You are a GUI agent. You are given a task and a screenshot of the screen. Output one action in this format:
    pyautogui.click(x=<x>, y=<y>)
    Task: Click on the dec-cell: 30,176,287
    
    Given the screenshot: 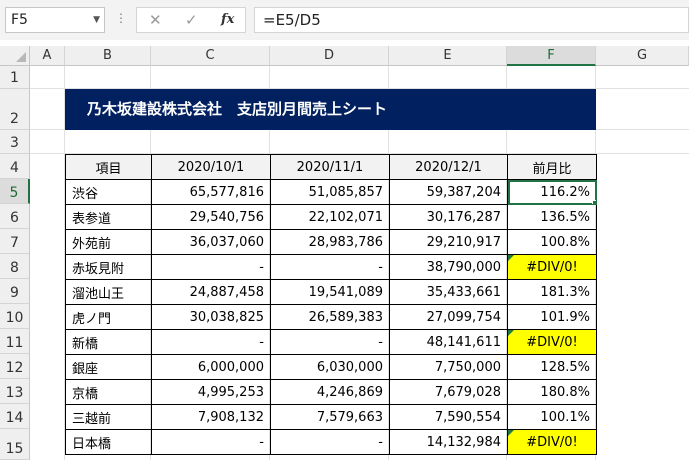 What is the action you would take?
    pyautogui.click(x=448, y=217)
    